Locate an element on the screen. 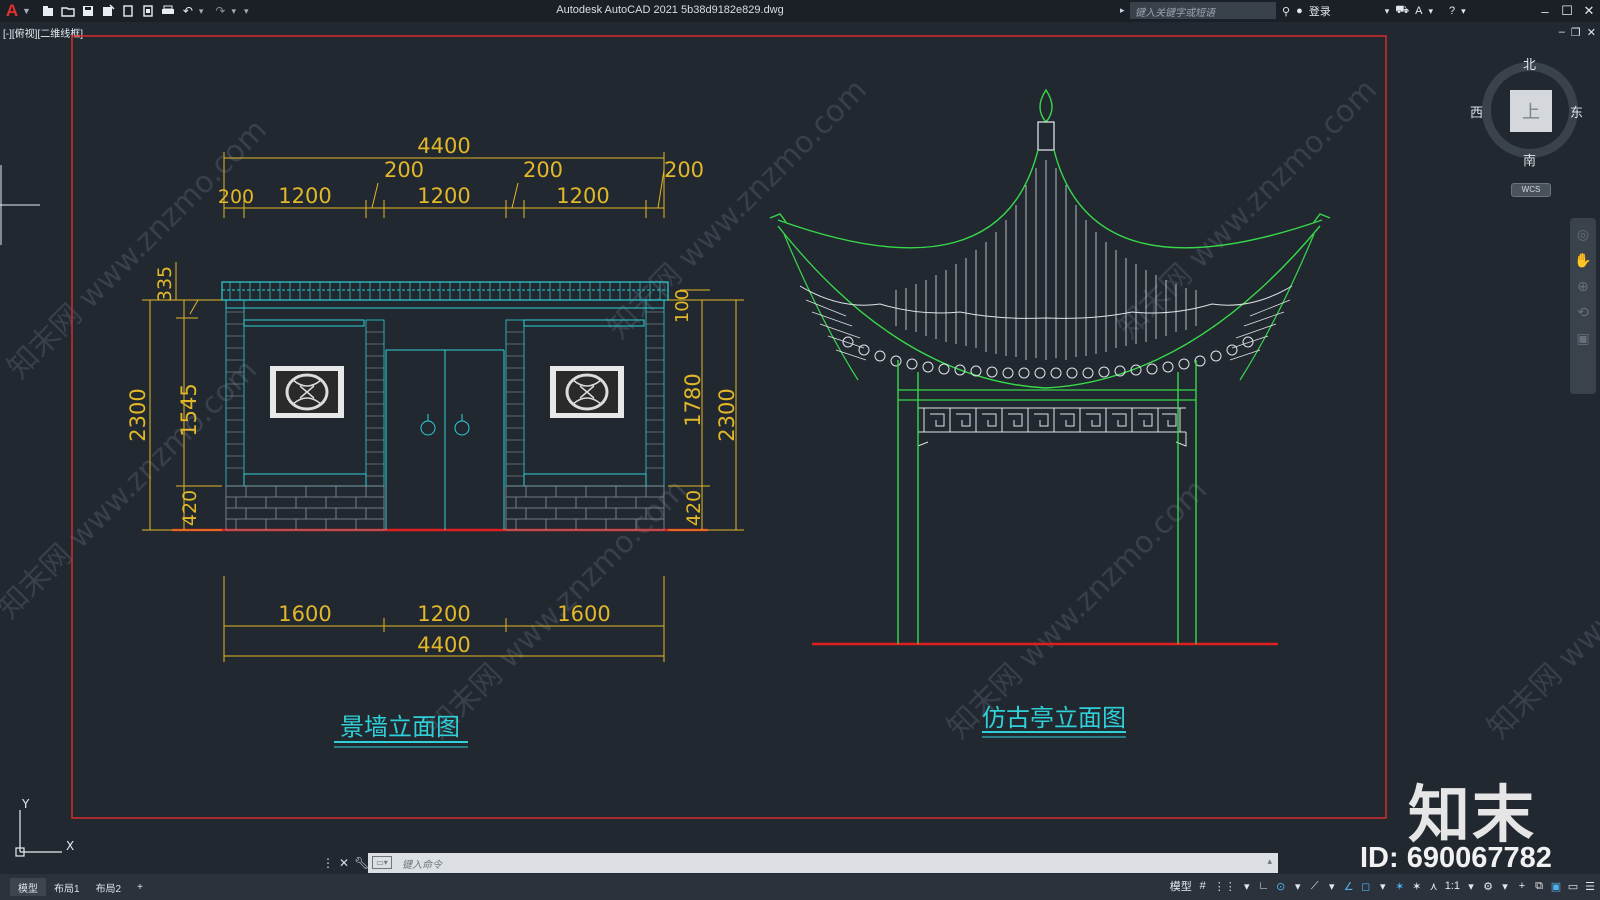  dim-left-3: 2300 is located at coordinates (138, 414).